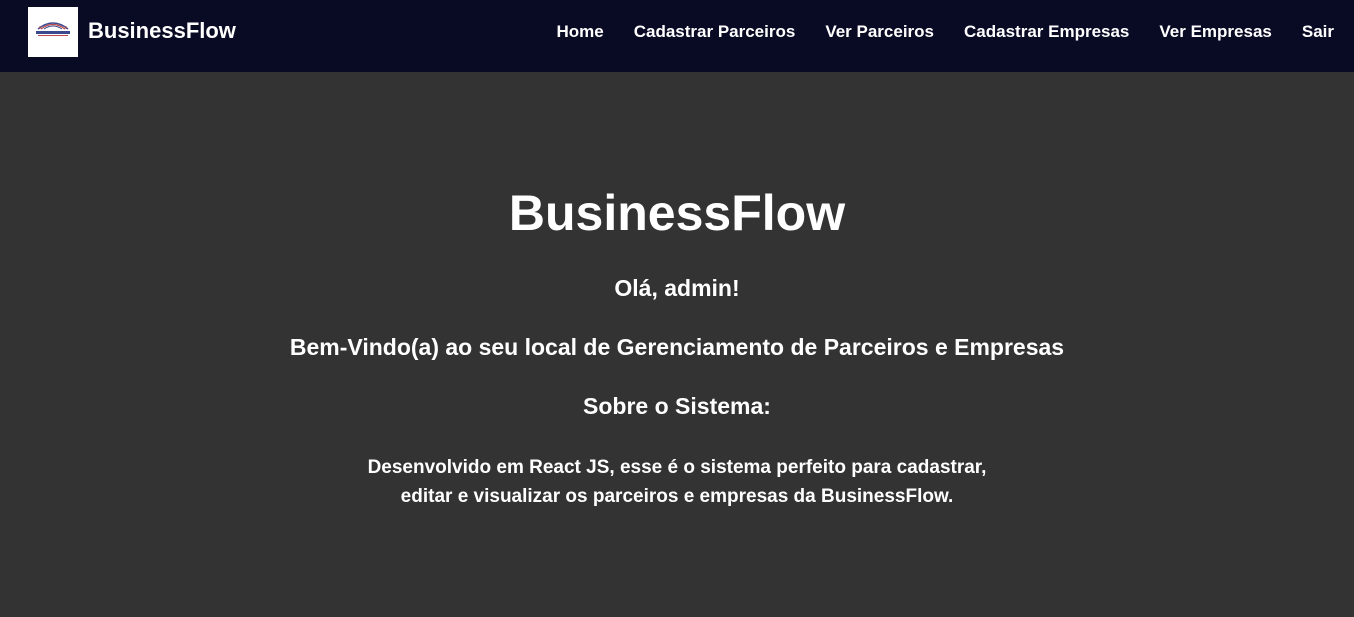 The width and height of the screenshot is (1354, 617). What do you see at coordinates (1318, 32) in the screenshot?
I see `nav-link-sair: Sair` at bounding box center [1318, 32].